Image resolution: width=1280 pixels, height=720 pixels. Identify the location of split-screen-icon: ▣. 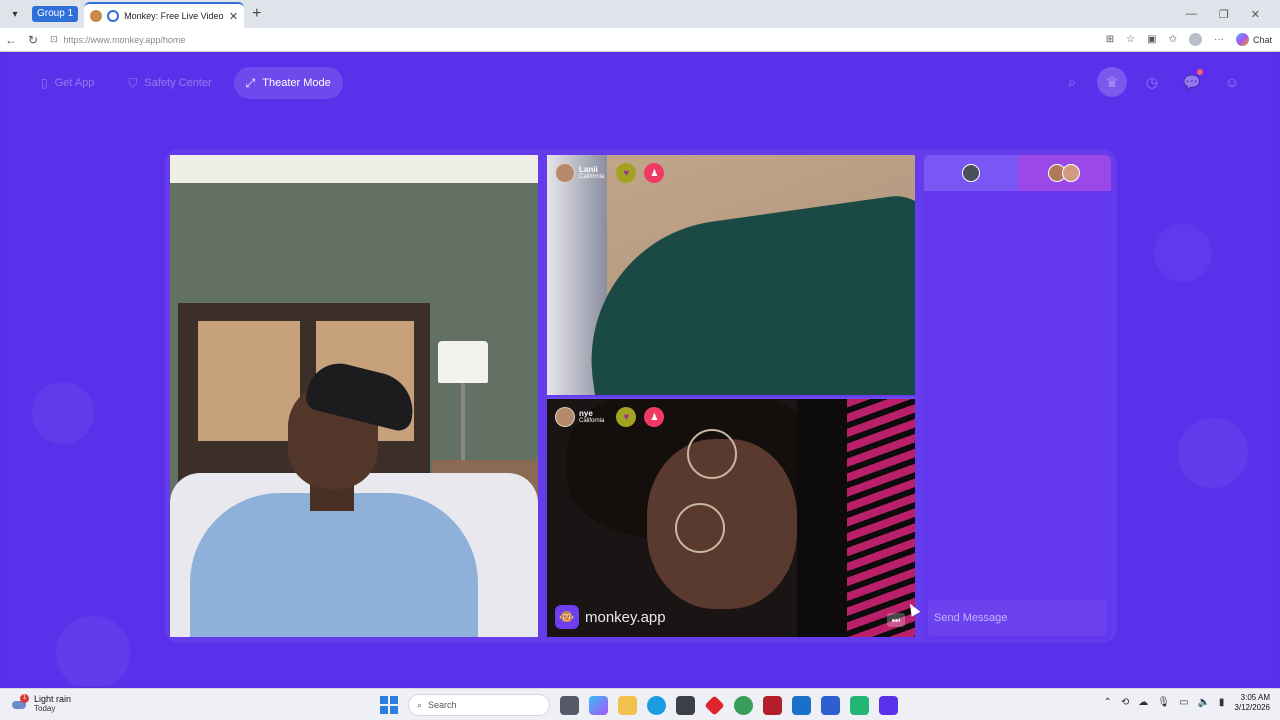
(1151, 39).